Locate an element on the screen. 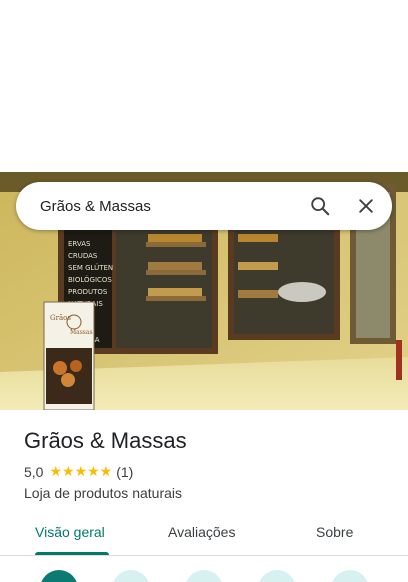 Image resolution: width=408 pixels, height=582 pixels. svg-text: SEM GLÚTEN is located at coordinates (90, 267).